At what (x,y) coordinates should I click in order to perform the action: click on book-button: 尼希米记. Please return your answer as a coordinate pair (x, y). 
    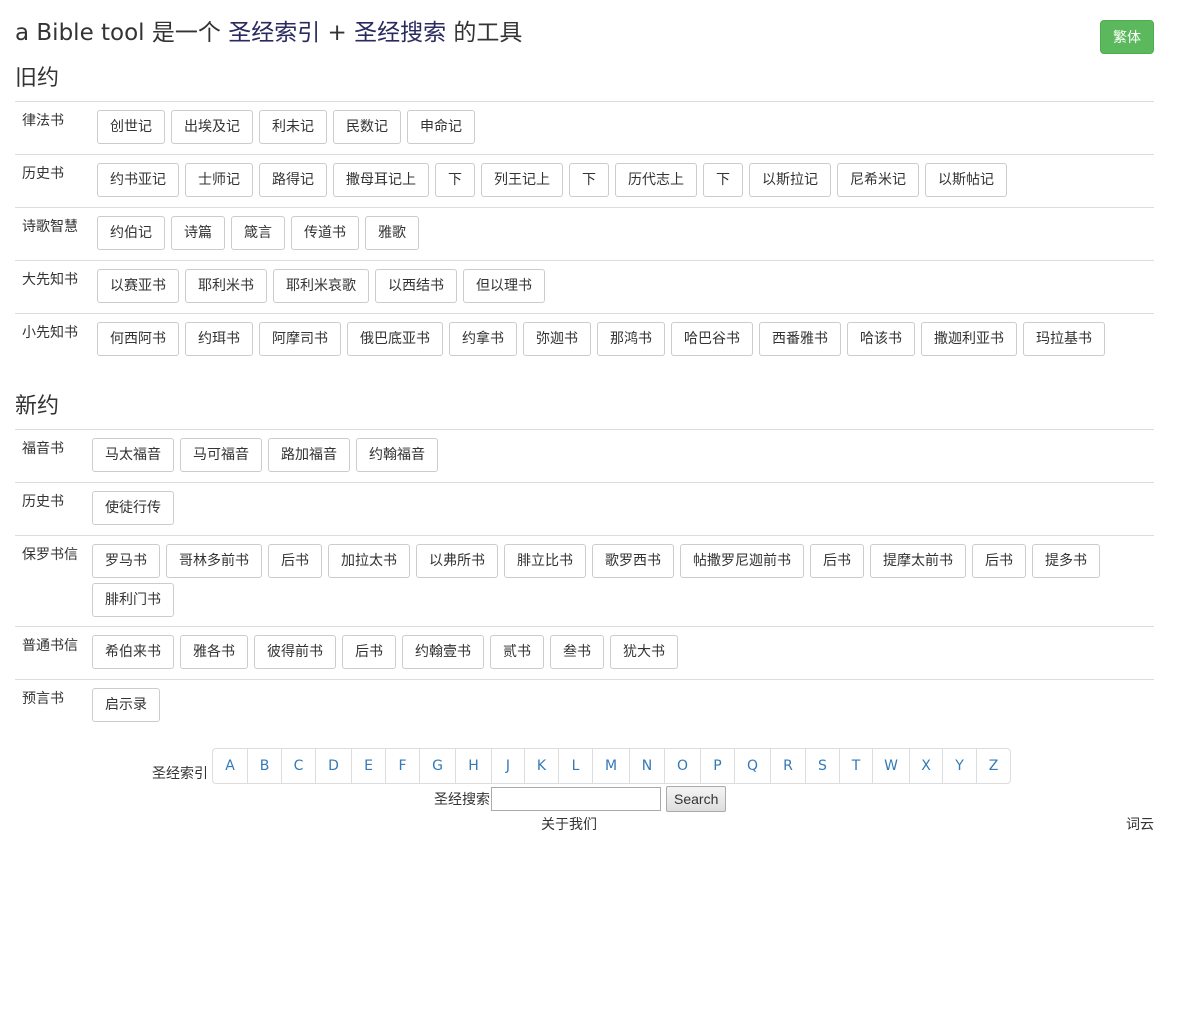
    Looking at the image, I should click on (878, 180).